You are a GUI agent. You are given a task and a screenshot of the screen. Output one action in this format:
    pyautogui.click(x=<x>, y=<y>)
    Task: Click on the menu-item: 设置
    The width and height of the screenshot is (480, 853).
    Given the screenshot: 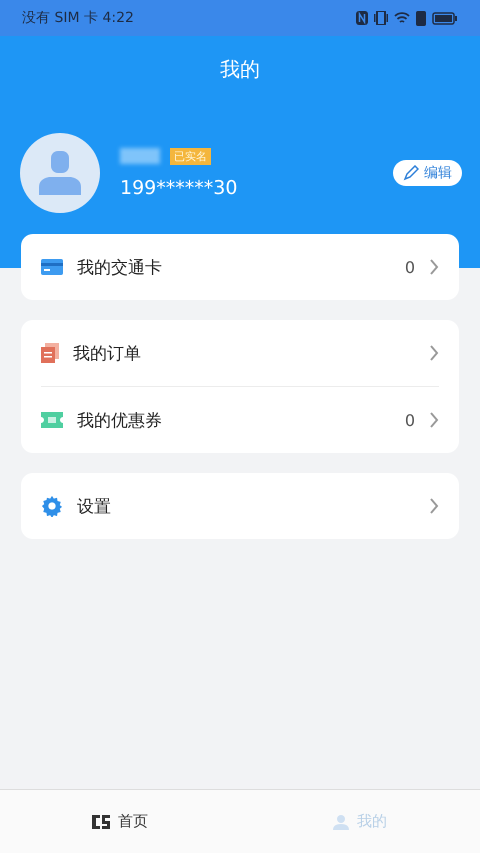 What is the action you would take?
    pyautogui.click(x=240, y=506)
    